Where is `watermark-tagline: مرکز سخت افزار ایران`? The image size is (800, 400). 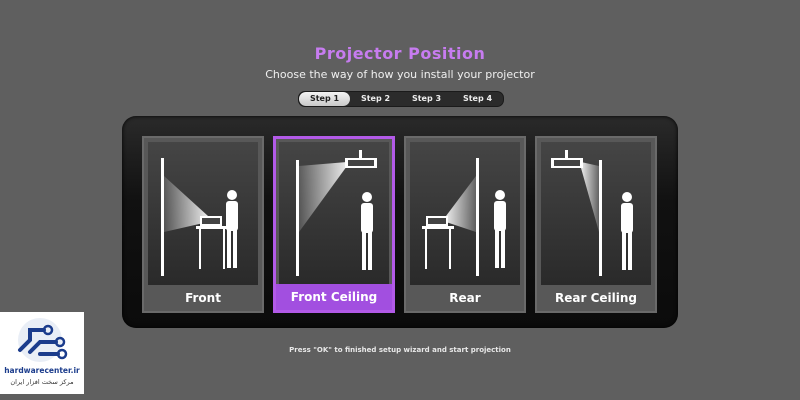 watermark-tagline: مرکز سخت افزار ایران is located at coordinates (42, 382).